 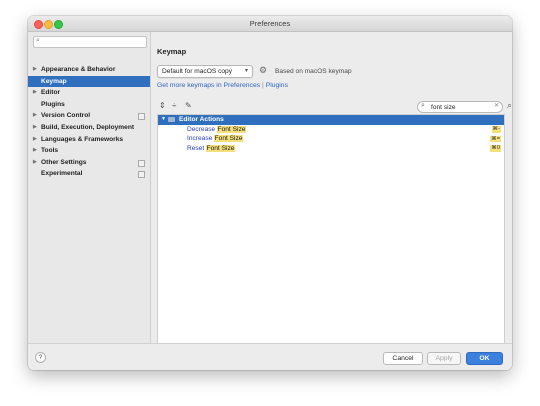 What do you see at coordinates (89, 163) in the screenshot?
I see `sidebar-item: ▶ Other Settings` at bounding box center [89, 163].